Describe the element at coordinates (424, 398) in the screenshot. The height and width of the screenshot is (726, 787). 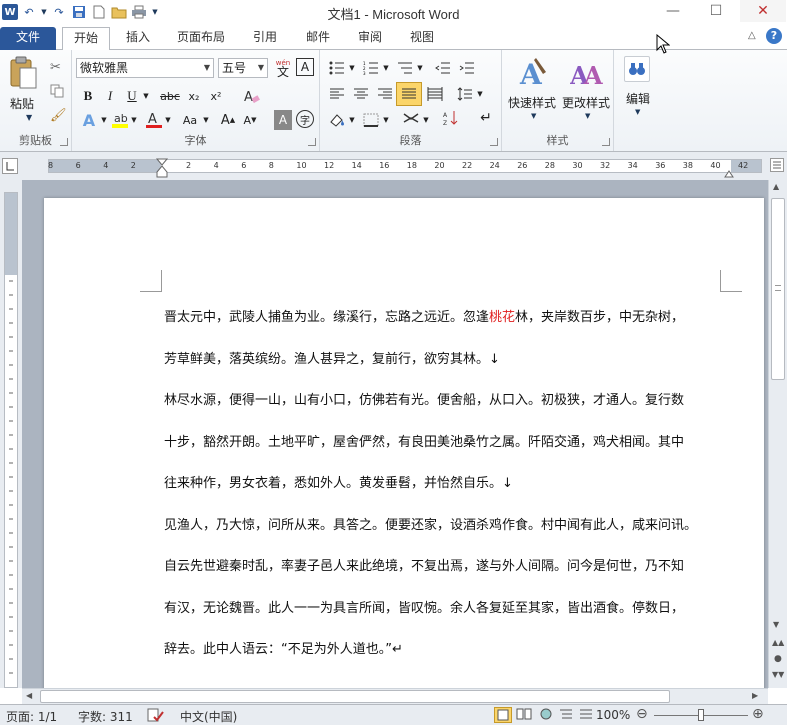
I see `document-line: 林尽水源，便得一山，山有小口，仿佛若有光。便舍船，从口入。初极狭，才通人。复行数` at that location.